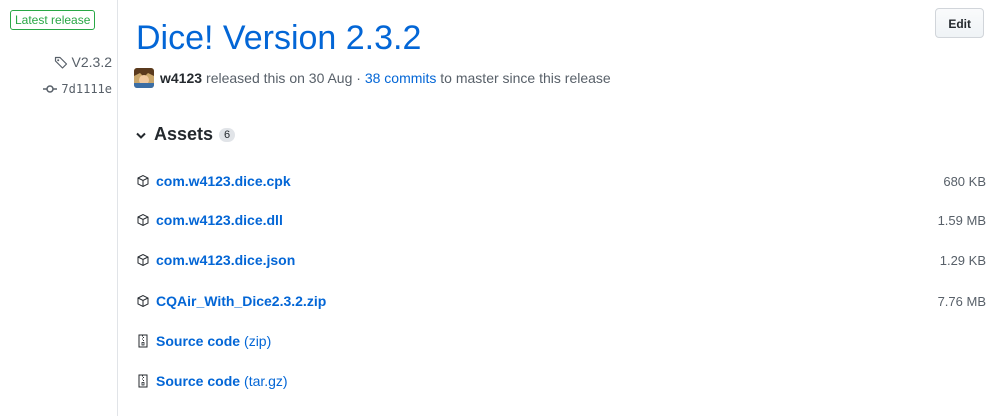 This screenshot has height=416, width=1000. Describe the element at coordinates (561, 381) in the screenshot. I see `source-code-targz-row: Source code (tar.gz)` at that location.